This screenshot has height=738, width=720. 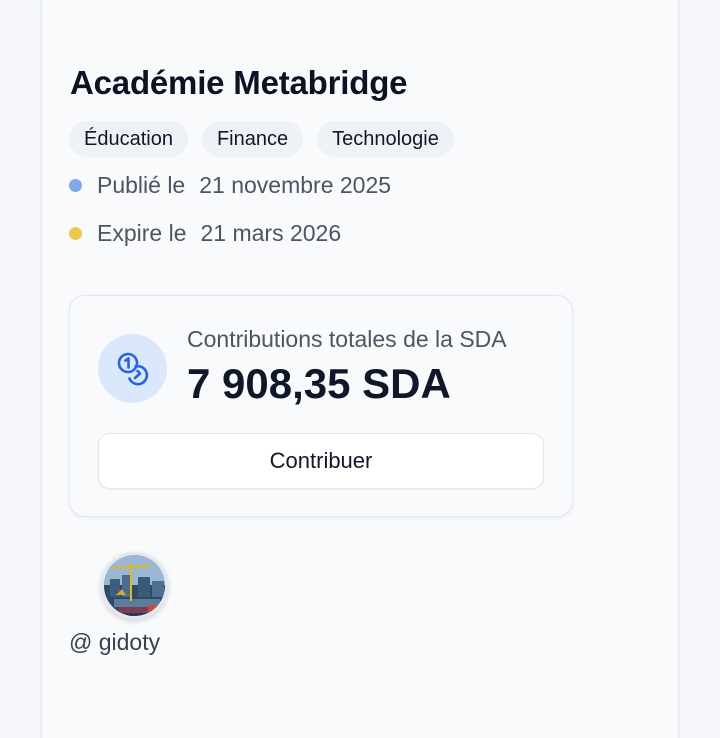 I want to click on contributions-amount: 7 908,35 SDA, so click(x=319, y=383).